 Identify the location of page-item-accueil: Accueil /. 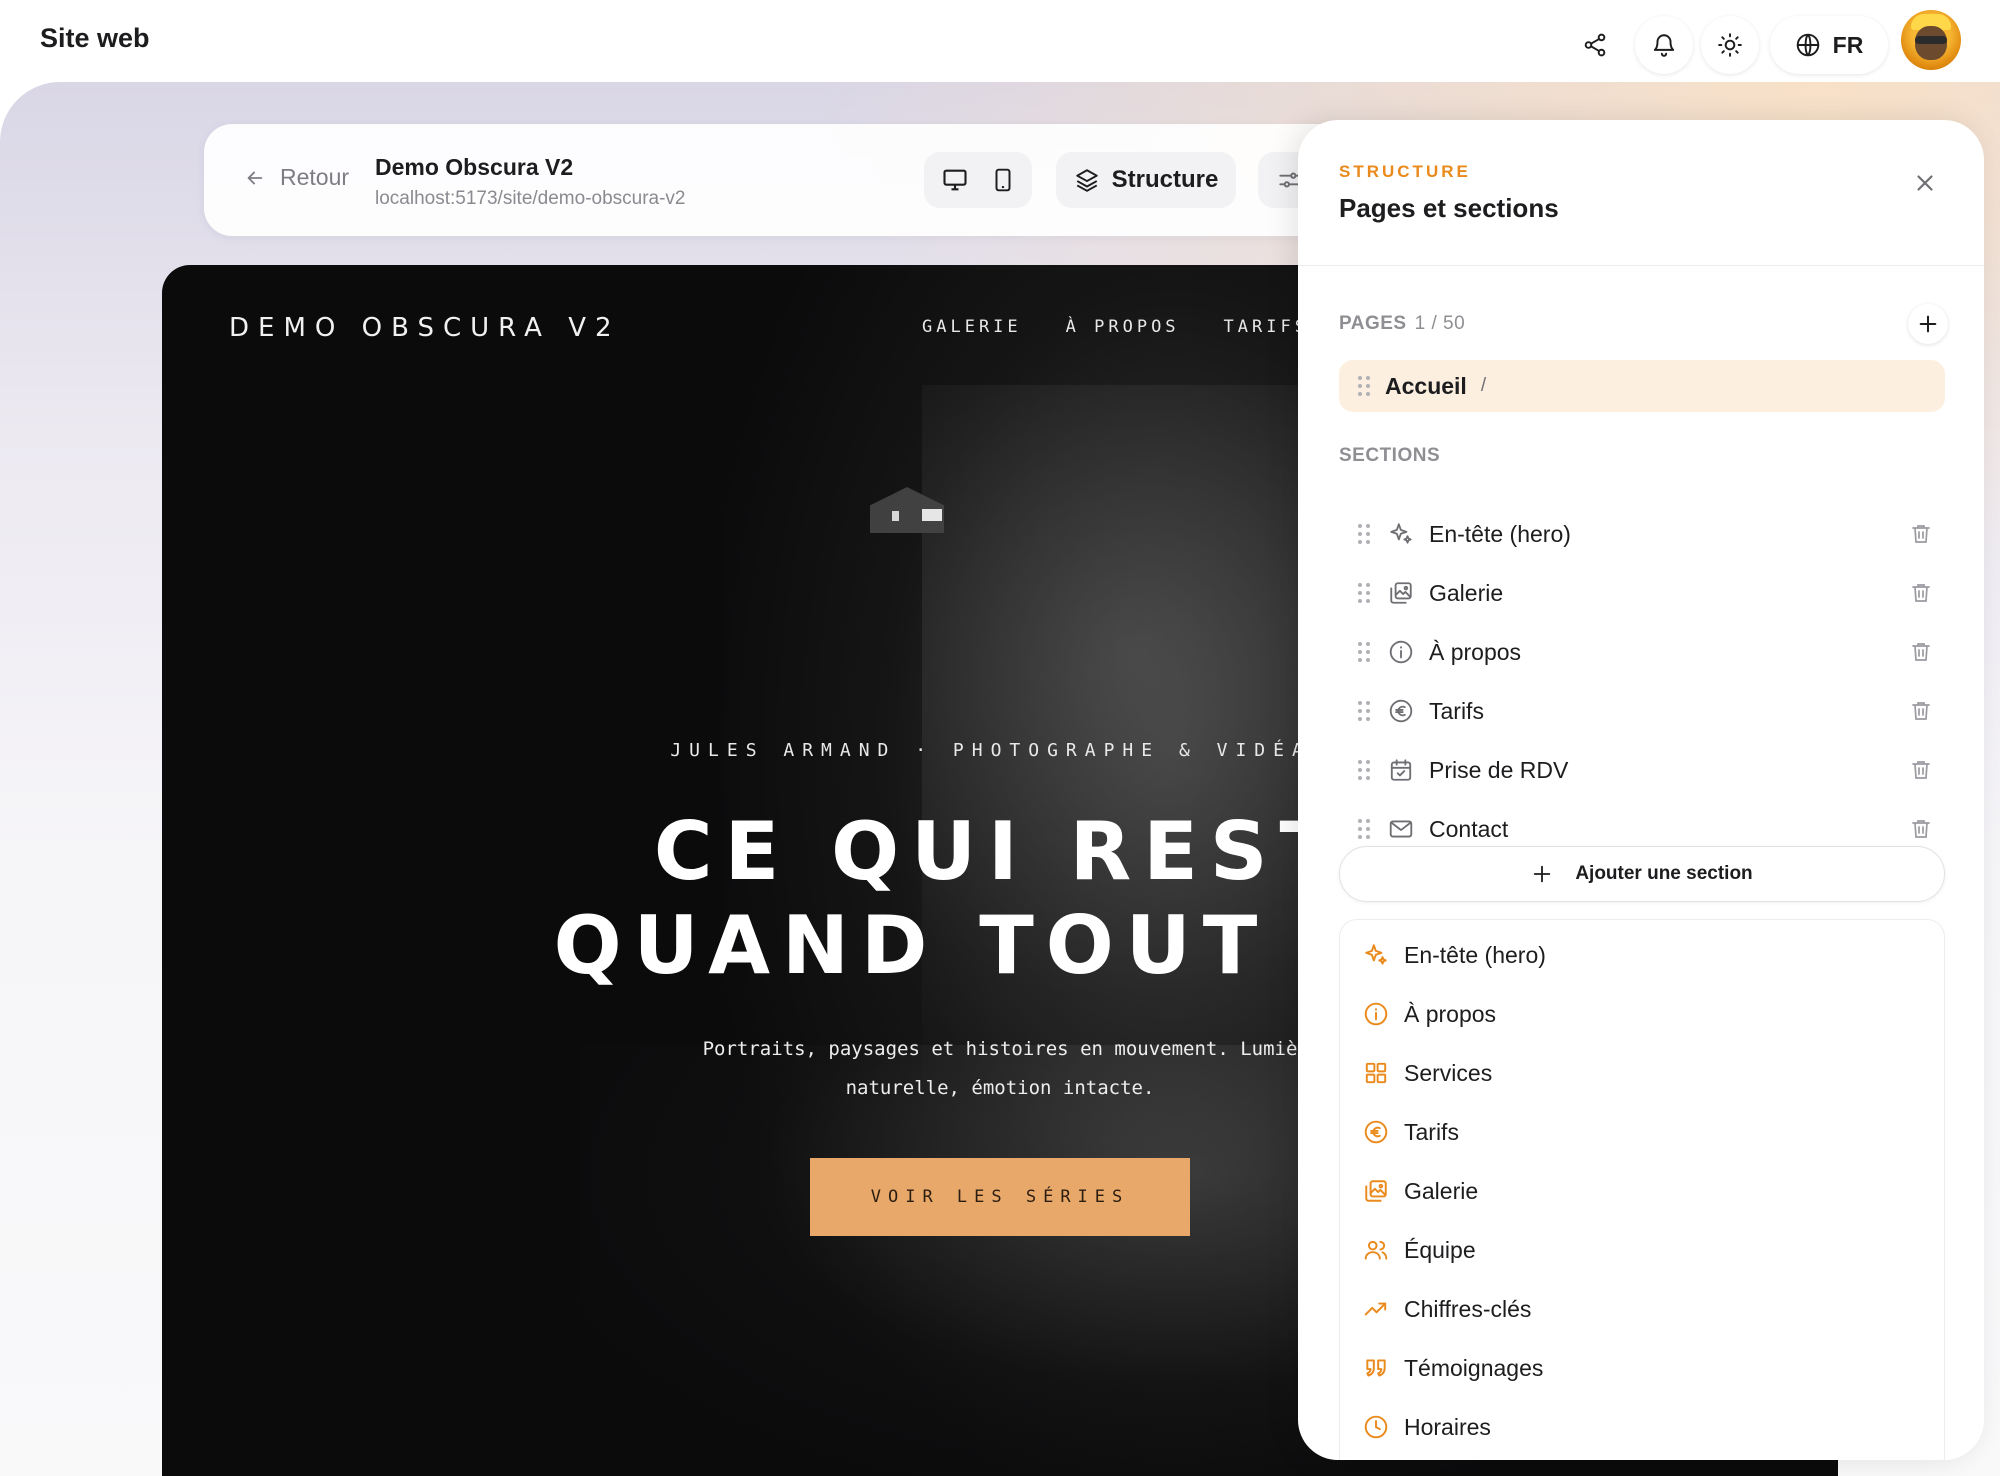
(1642, 386).